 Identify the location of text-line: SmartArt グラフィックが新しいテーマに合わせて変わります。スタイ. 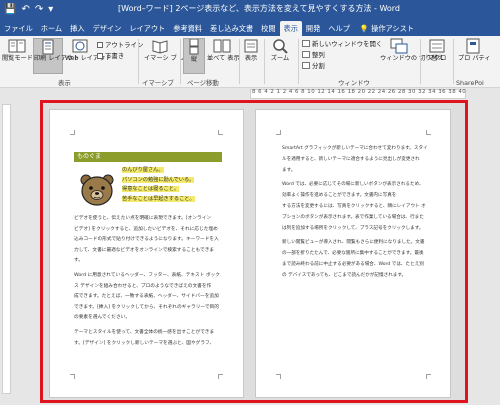
(355, 148).